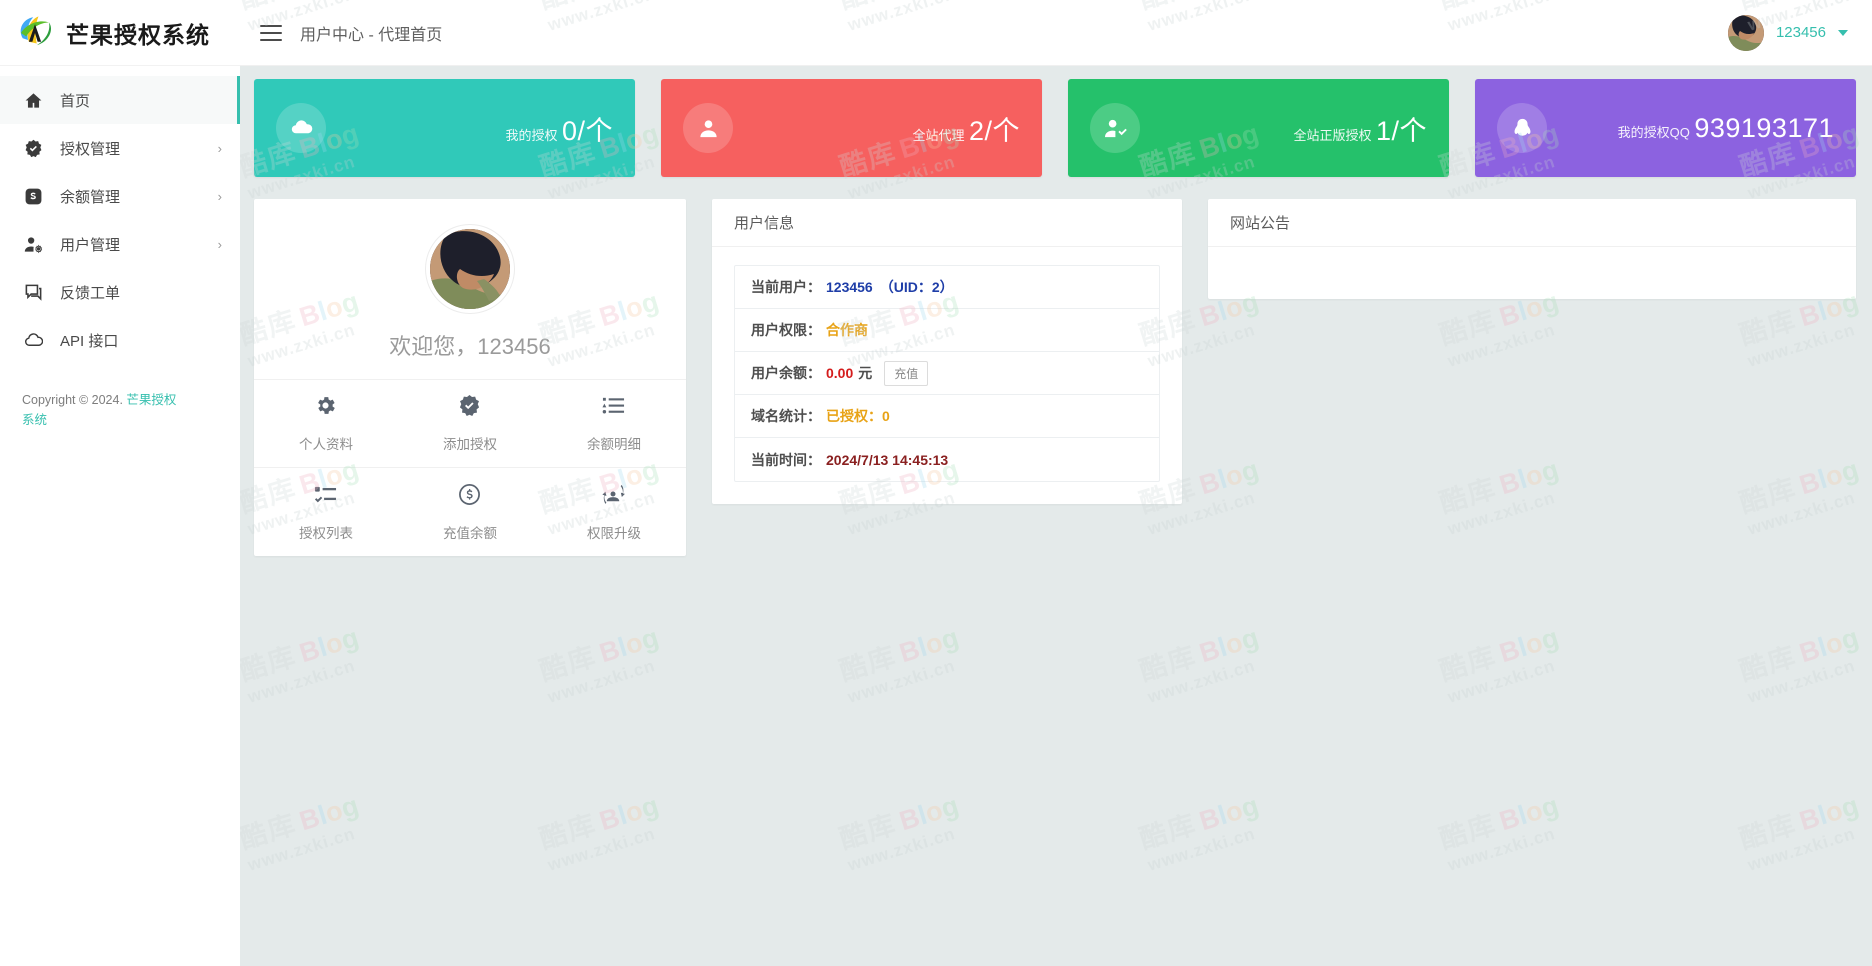 The image size is (1872, 966). I want to click on table-row: 用户余额： 0.00 元 充值, so click(947, 373).